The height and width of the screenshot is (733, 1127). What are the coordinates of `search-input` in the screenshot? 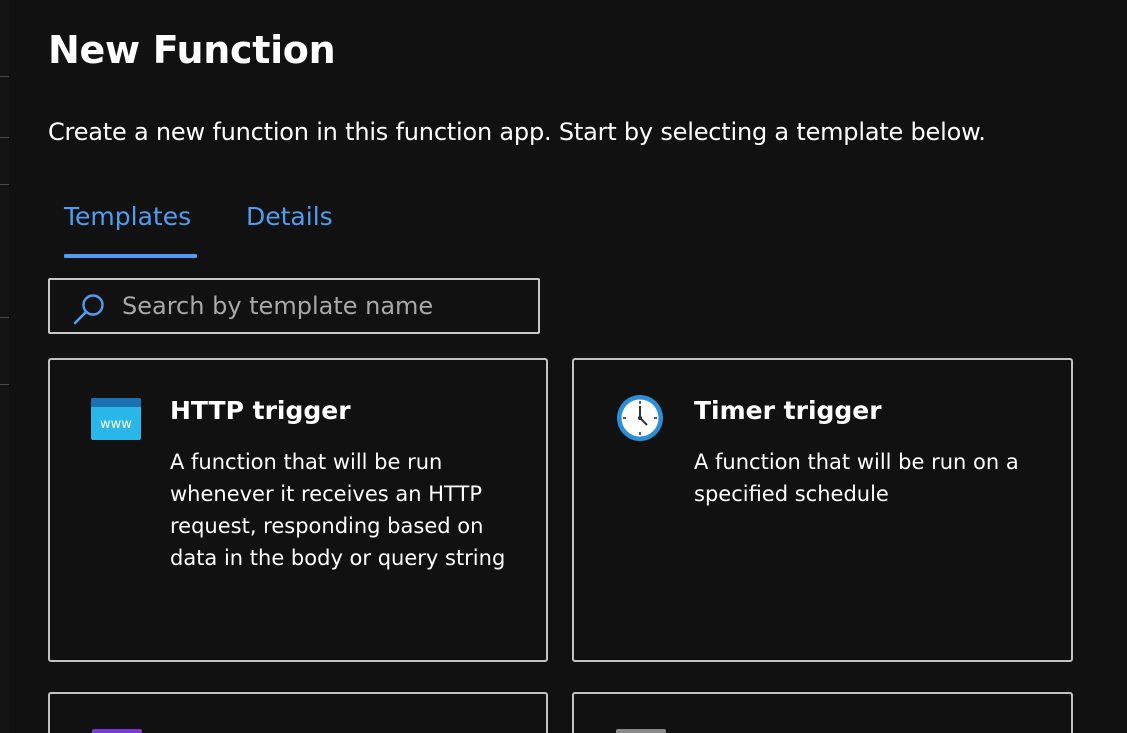 It's located at (322, 306).